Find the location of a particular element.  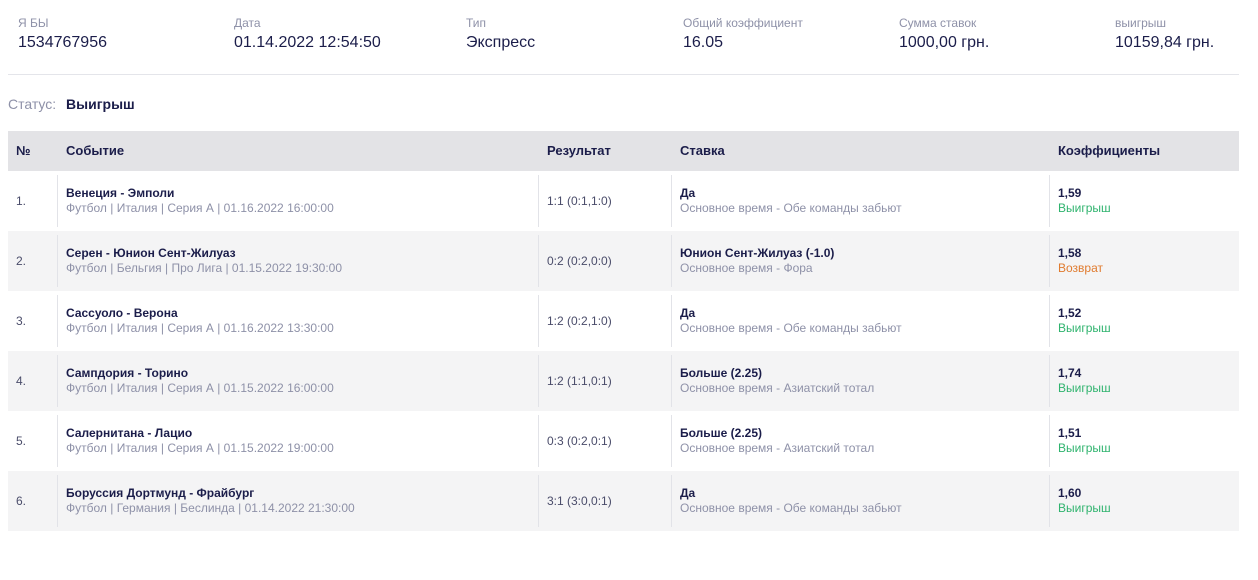

odds-cell: 1,74 Выигрыш is located at coordinates (1143, 381).